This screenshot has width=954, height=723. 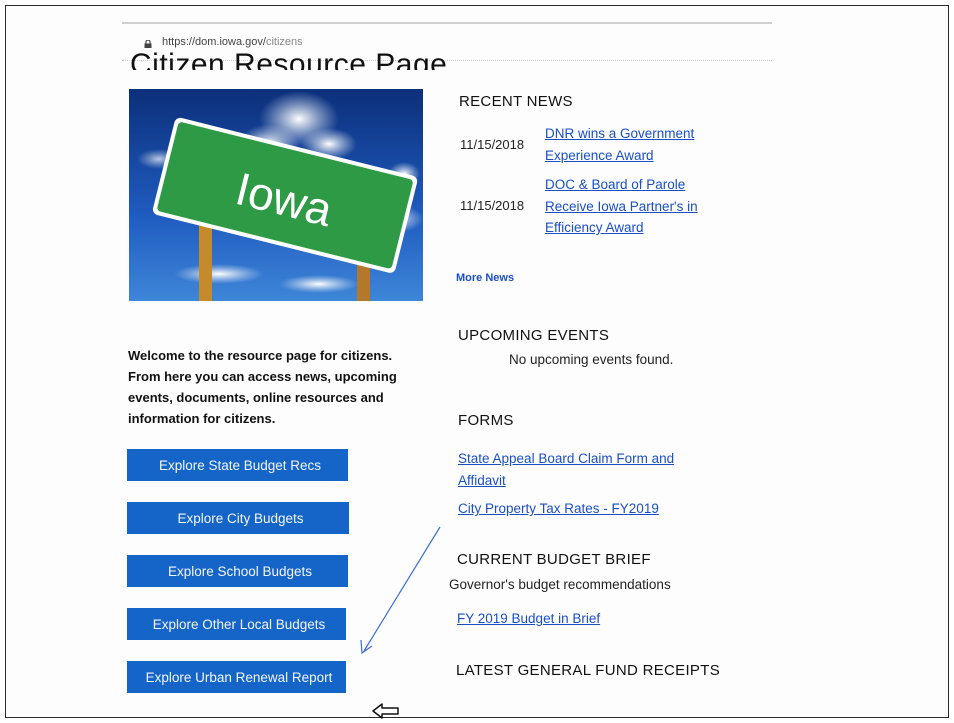 I want to click on annotation-arrow, so click(x=400, y=590).